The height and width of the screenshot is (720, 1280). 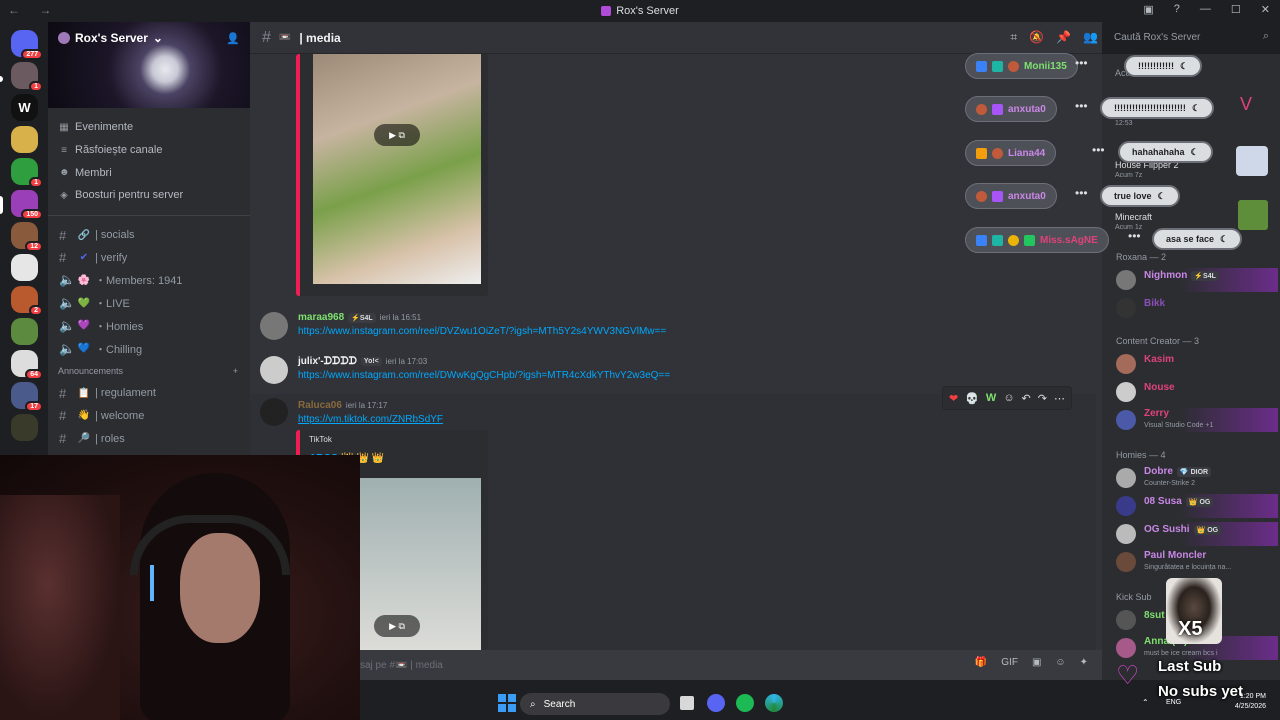 What do you see at coordinates (110, 38) in the screenshot?
I see `server-name-button: Rox's Server ⌄` at bounding box center [110, 38].